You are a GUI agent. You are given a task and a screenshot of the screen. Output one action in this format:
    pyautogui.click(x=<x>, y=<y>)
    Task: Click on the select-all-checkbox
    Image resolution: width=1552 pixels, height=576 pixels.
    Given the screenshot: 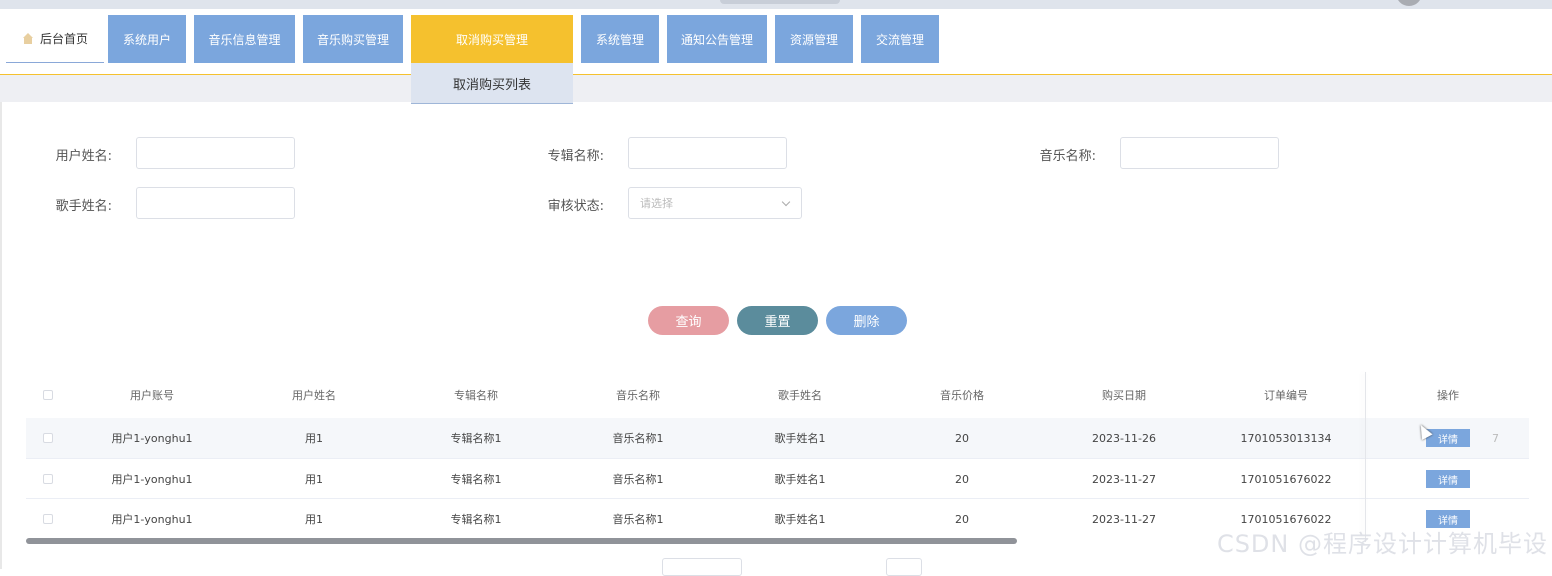 What is the action you would take?
    pyautogui.click(x=48, y=395)
    